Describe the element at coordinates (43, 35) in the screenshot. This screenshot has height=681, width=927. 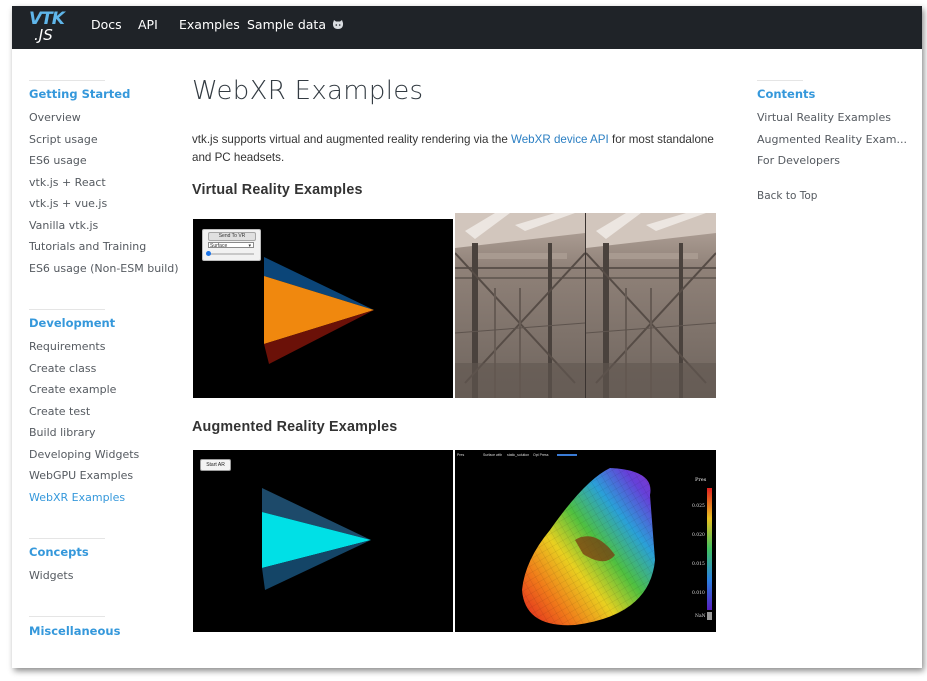
I see `logo-js-text: .JS` at that location.